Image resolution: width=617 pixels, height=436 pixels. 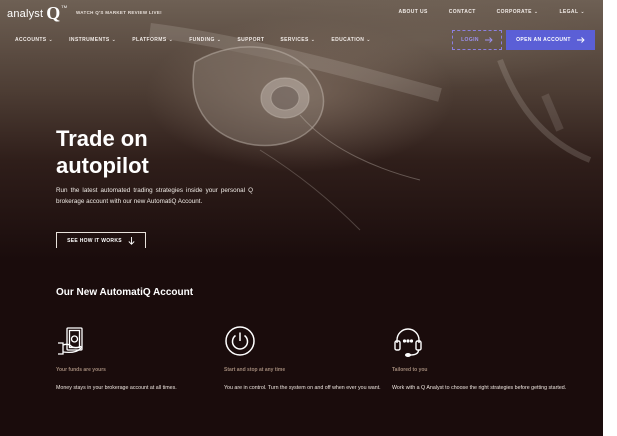 I want to click on util-contact: CONTACT, so click(x=462, y=12).